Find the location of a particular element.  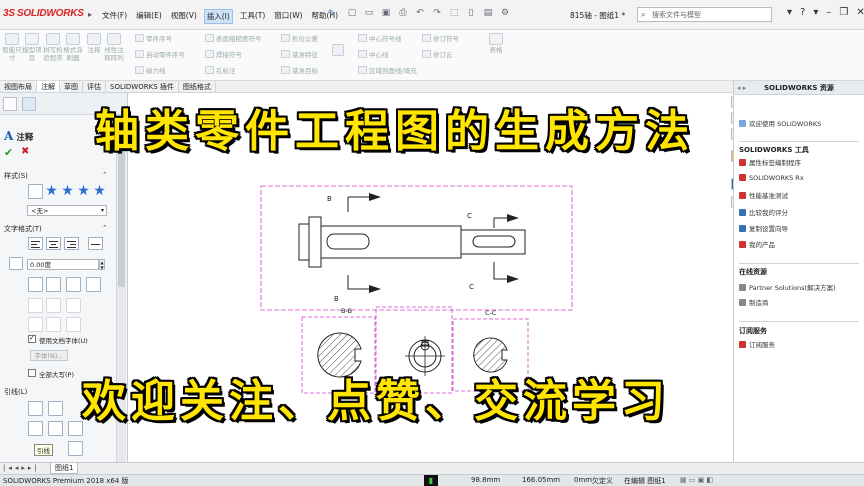

straight-leader-icon is located at coordinates (35, 428).